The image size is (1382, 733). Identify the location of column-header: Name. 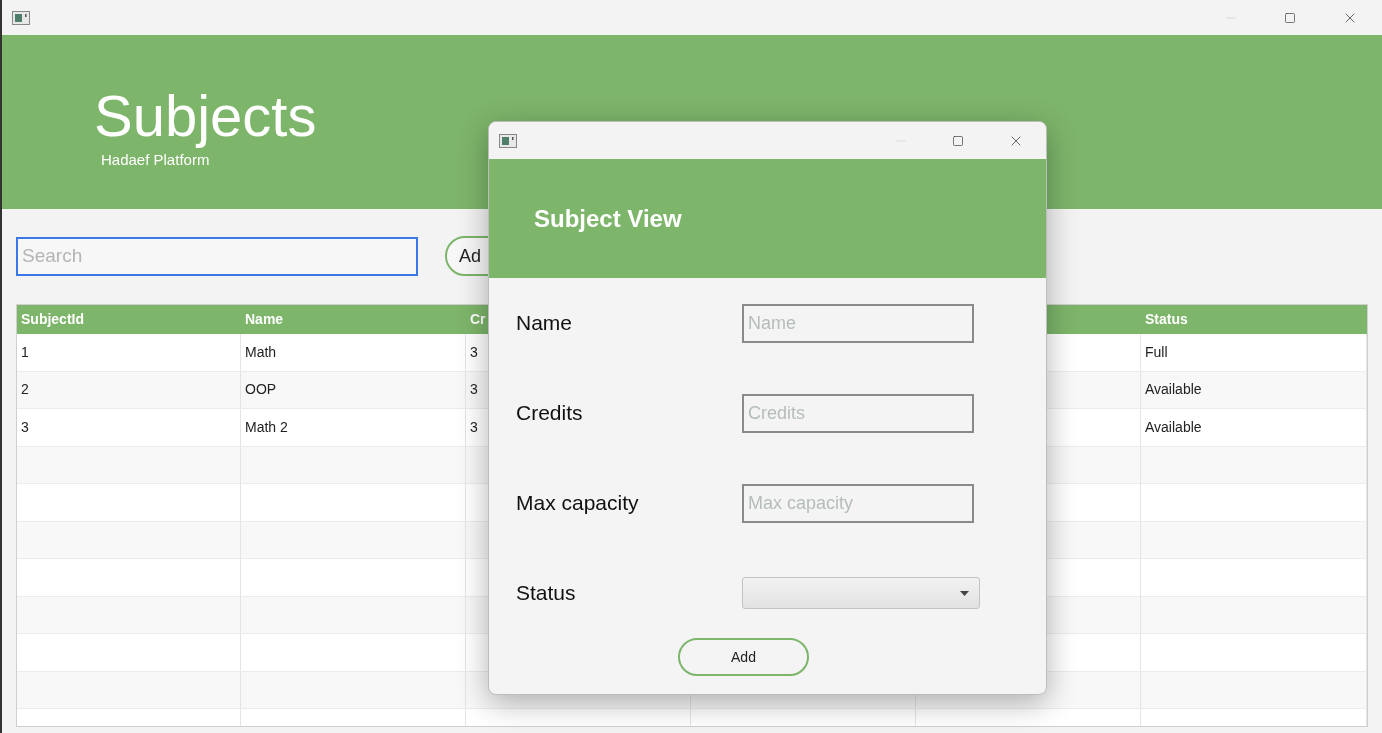
(264, 319).